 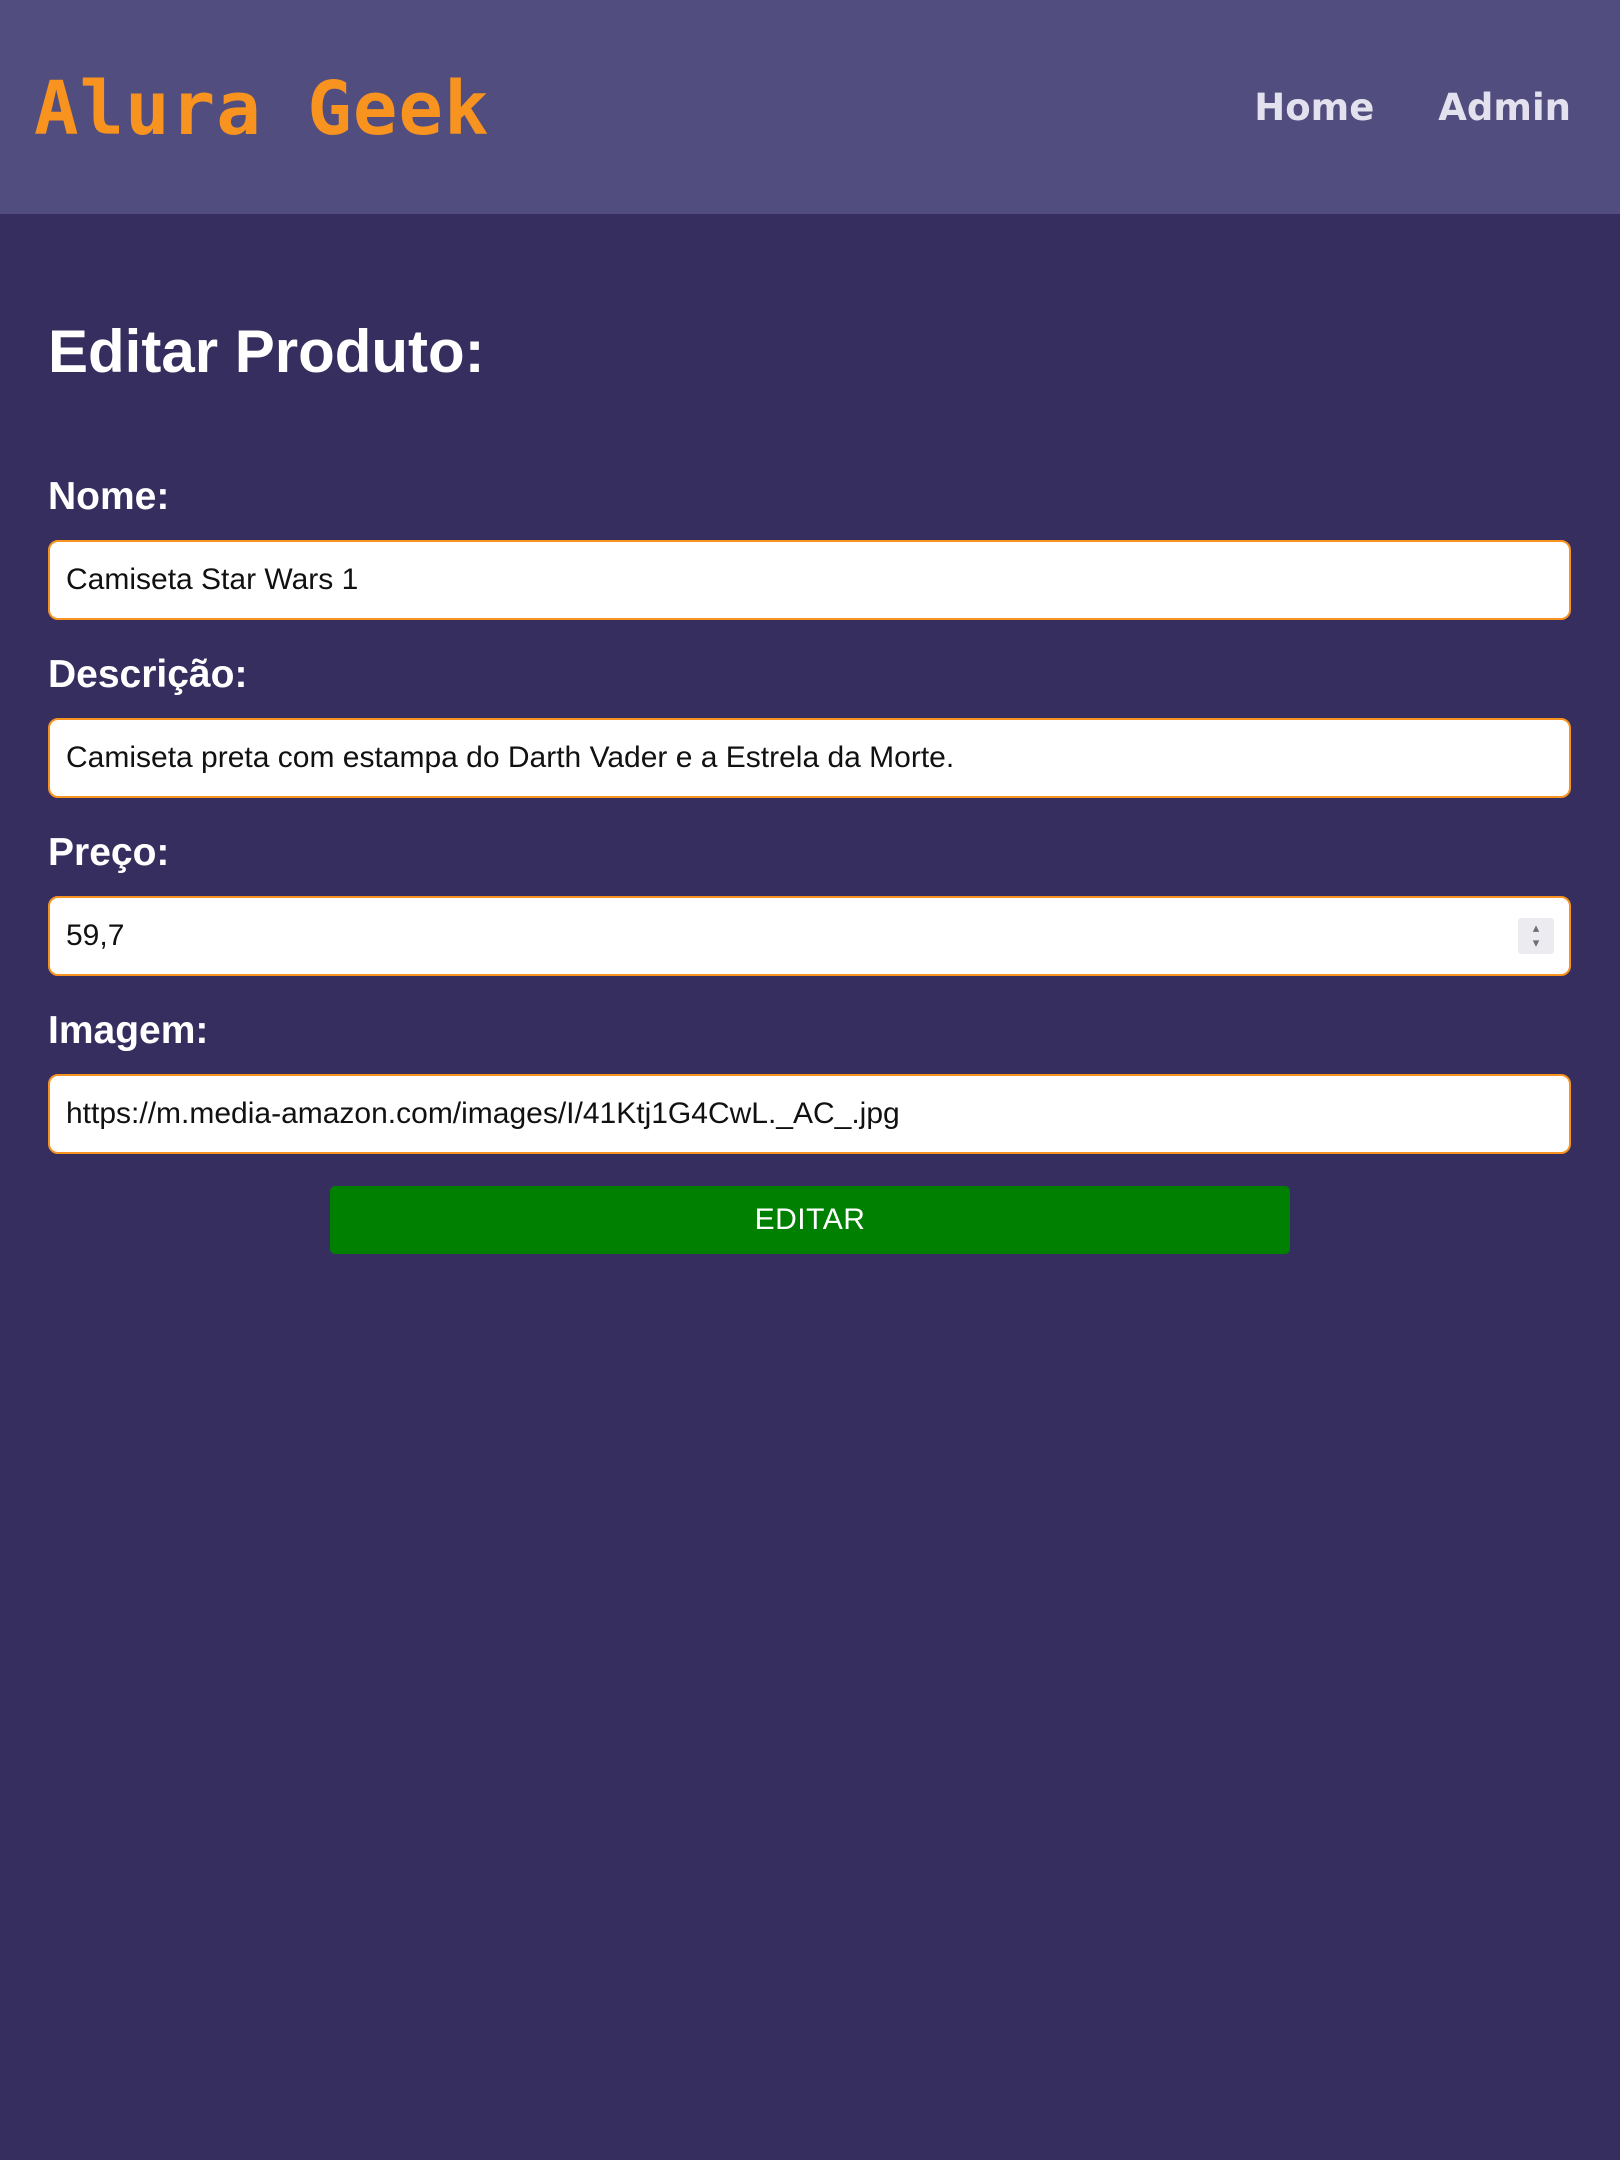 I want to click on image-label: Imagem:, so click(x=128, y=1030).